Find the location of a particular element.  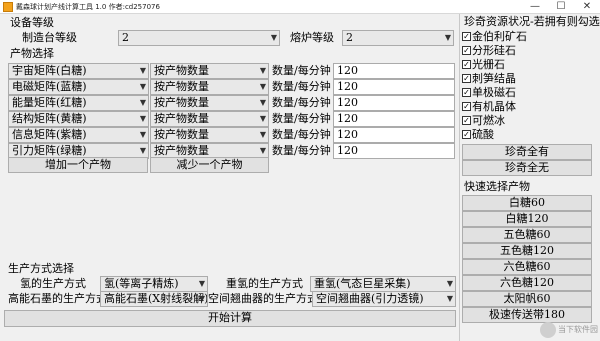

products-section-title: 产物选择 is located at coordinates (32, 53).